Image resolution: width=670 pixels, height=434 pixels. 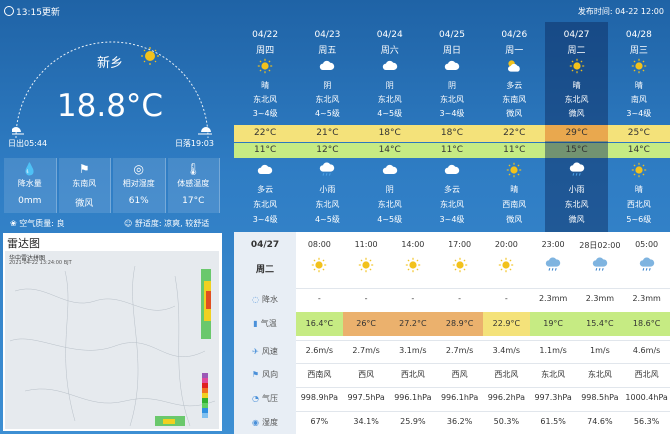 What do you see at coordinates (389, 189) in the screenshot?
I see `forecast-night-weather: 阴` at bounding box center [389, 189].